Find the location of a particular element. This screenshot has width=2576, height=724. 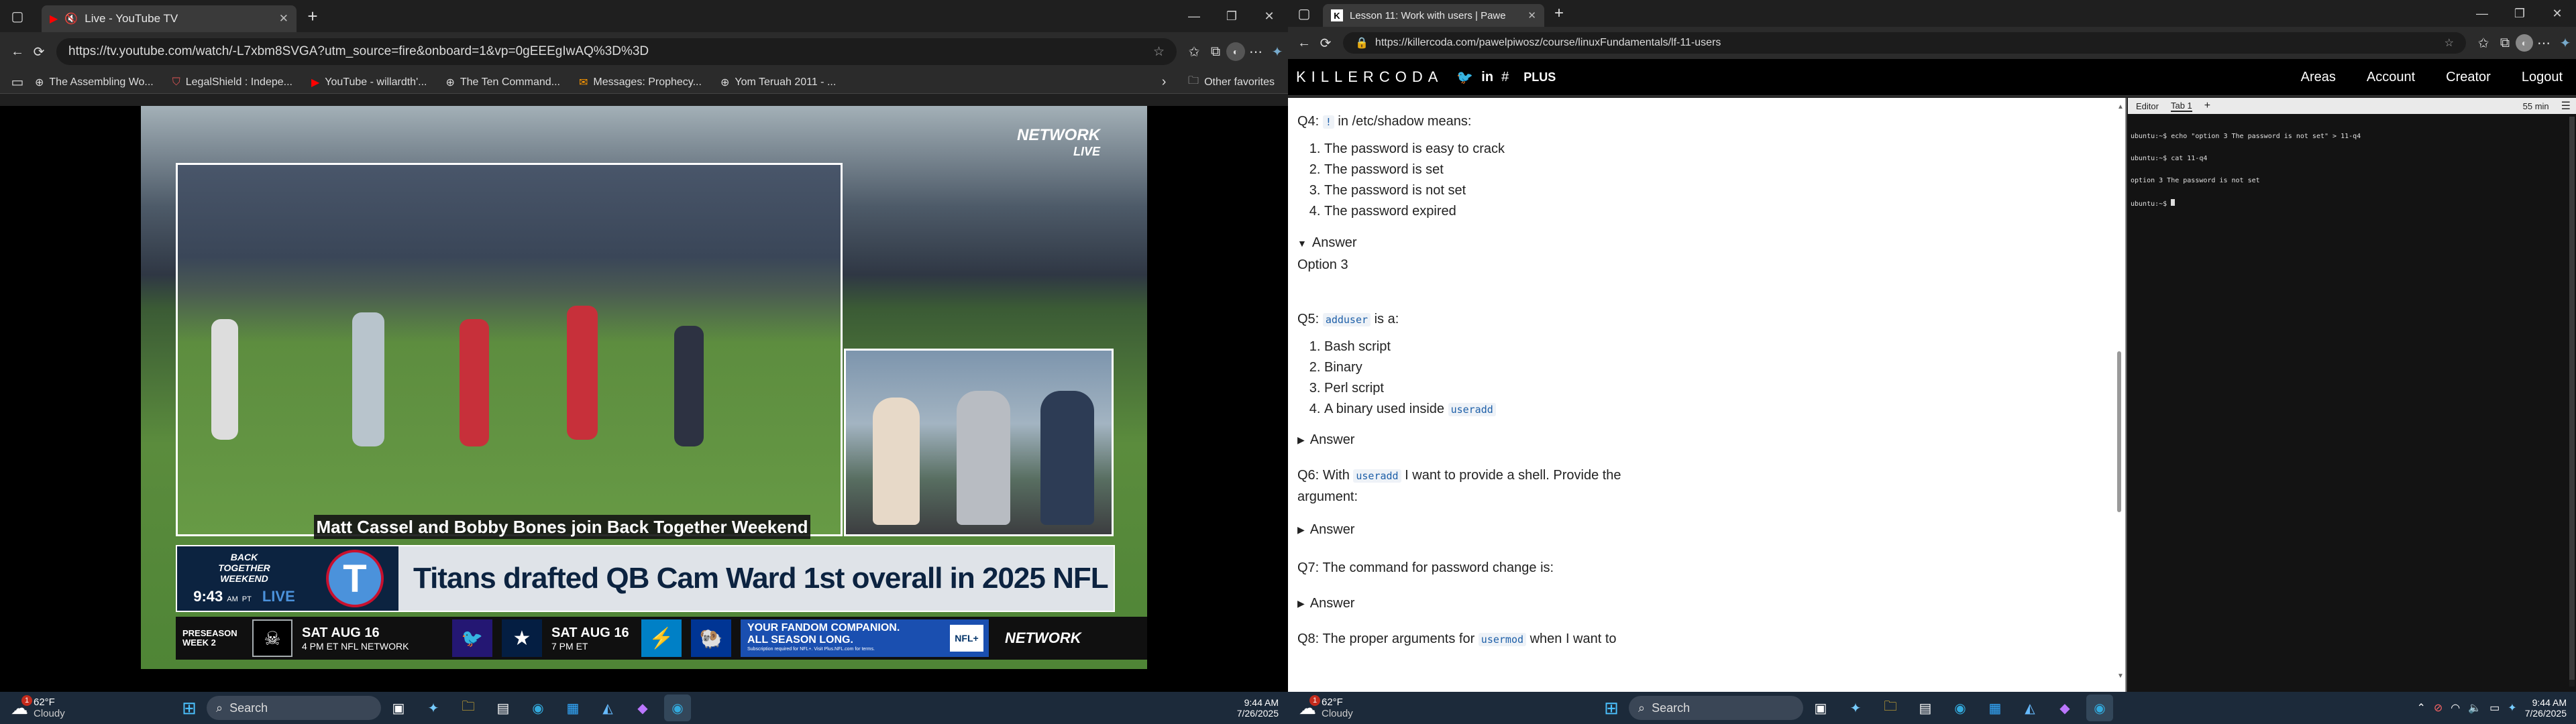

q5-answer-toggle: ▶ Answer is located at coordinates (1706, 440).